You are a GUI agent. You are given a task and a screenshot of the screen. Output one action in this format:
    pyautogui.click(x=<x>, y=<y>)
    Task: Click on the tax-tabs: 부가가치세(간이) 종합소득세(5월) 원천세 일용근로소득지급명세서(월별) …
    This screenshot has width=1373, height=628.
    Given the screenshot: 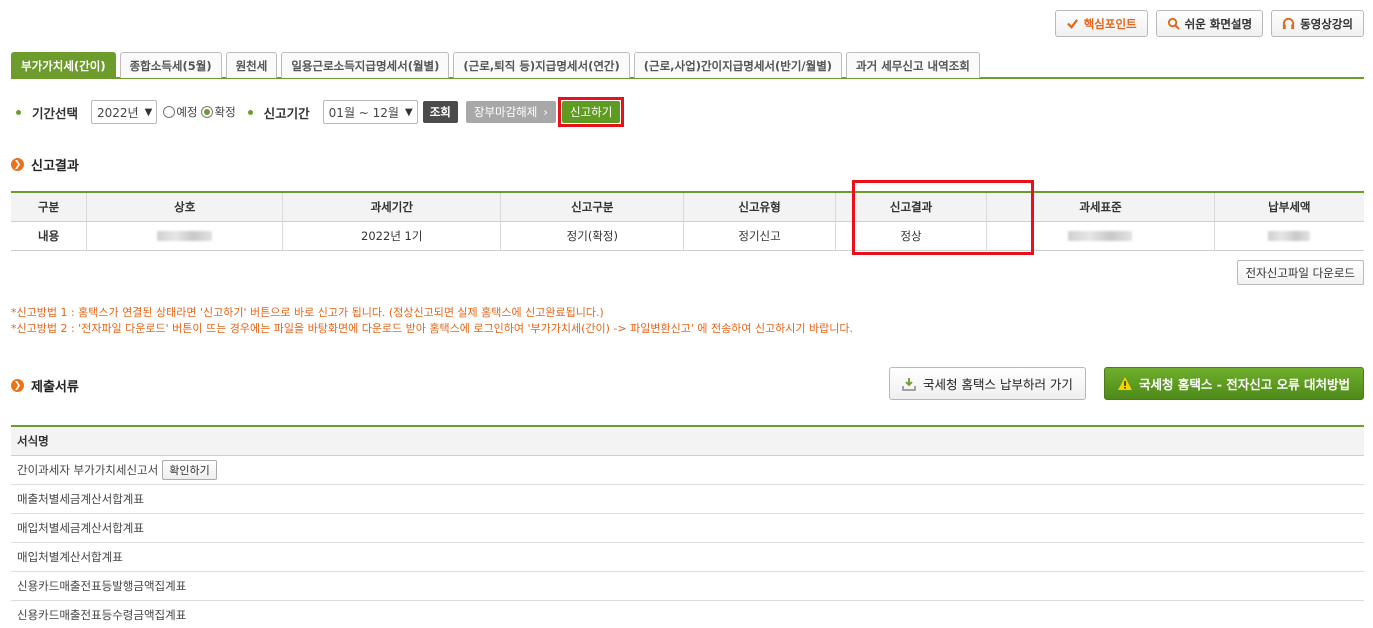 What is the action you would take?
    pyautogui.click(x=687, y=65)
    